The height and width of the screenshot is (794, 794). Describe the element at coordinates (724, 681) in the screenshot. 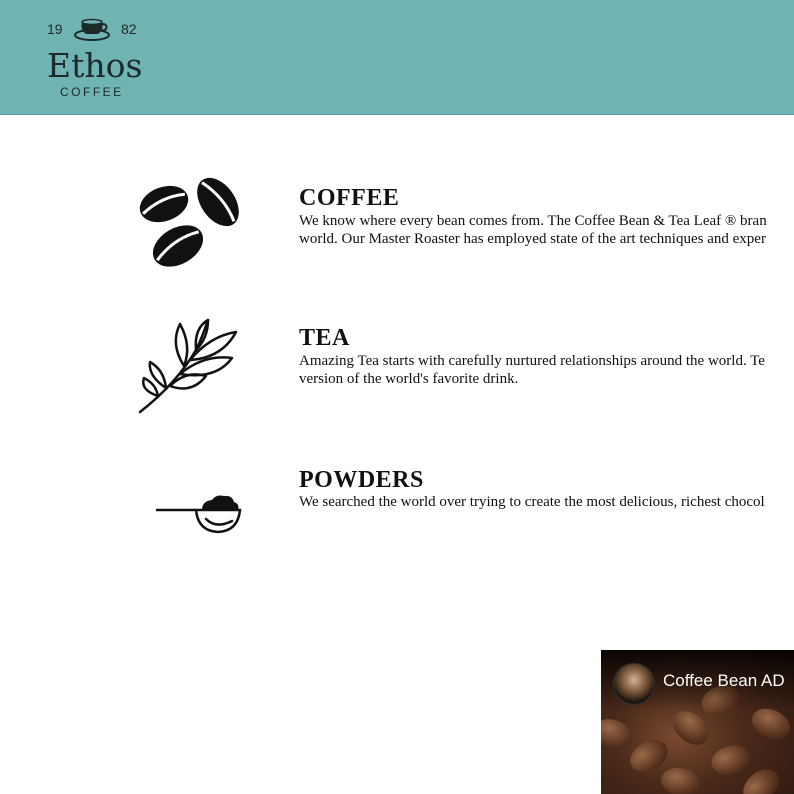

I see `video-title: Coffee Bean AD` at that location.